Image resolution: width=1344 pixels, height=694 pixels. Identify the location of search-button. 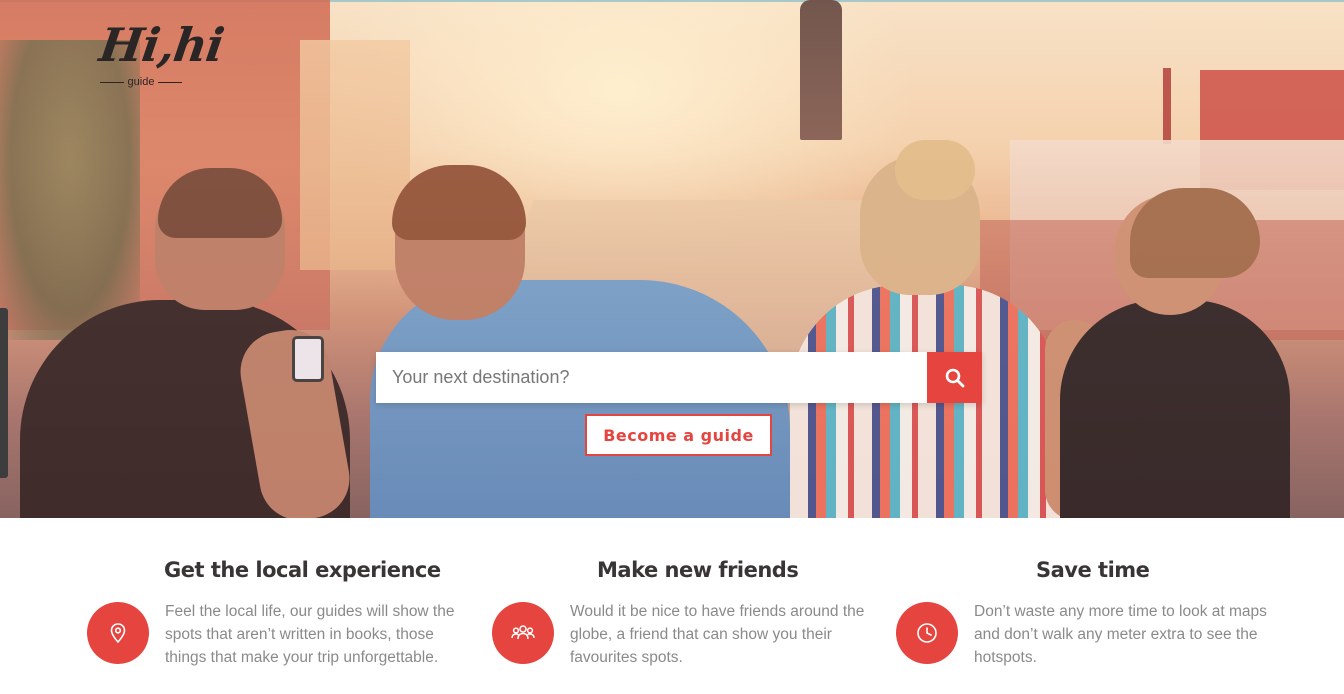
(954, 377).